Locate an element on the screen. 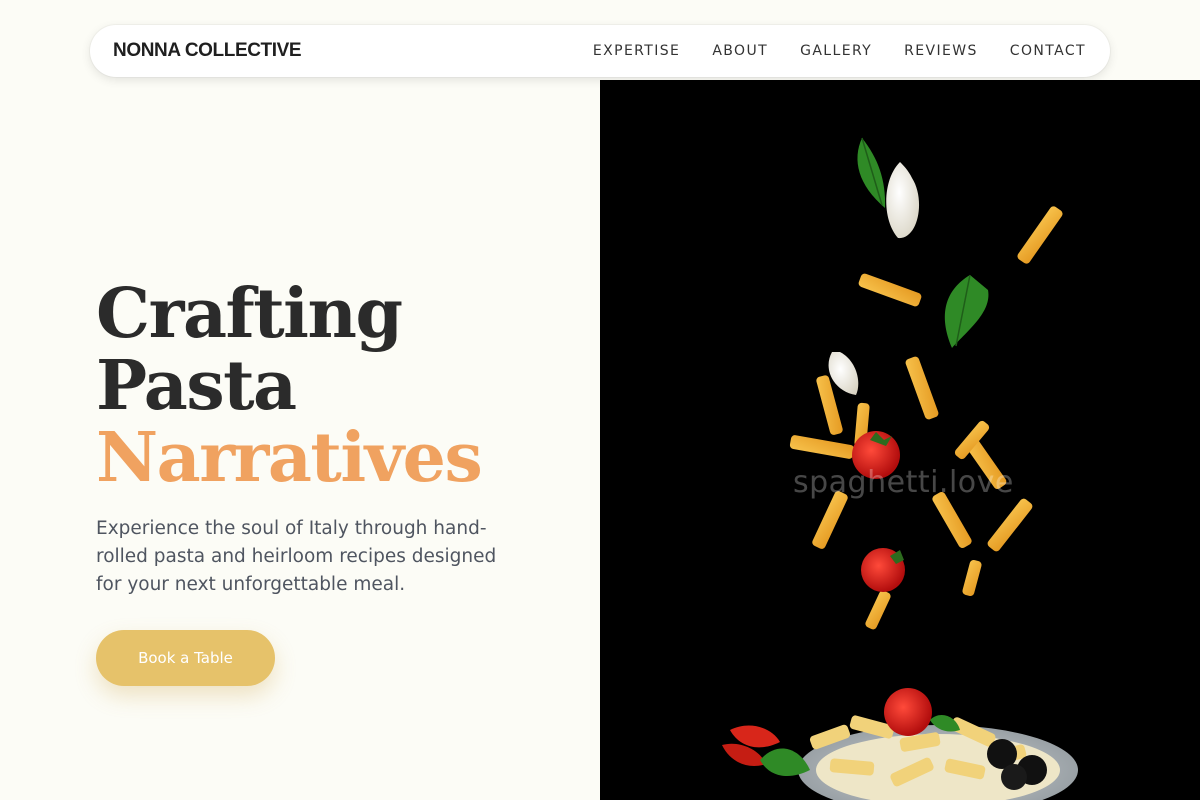 This screenshot has height=800, width=1200. image-watermark: spaghetti.love is located at coordinates (903, 482).